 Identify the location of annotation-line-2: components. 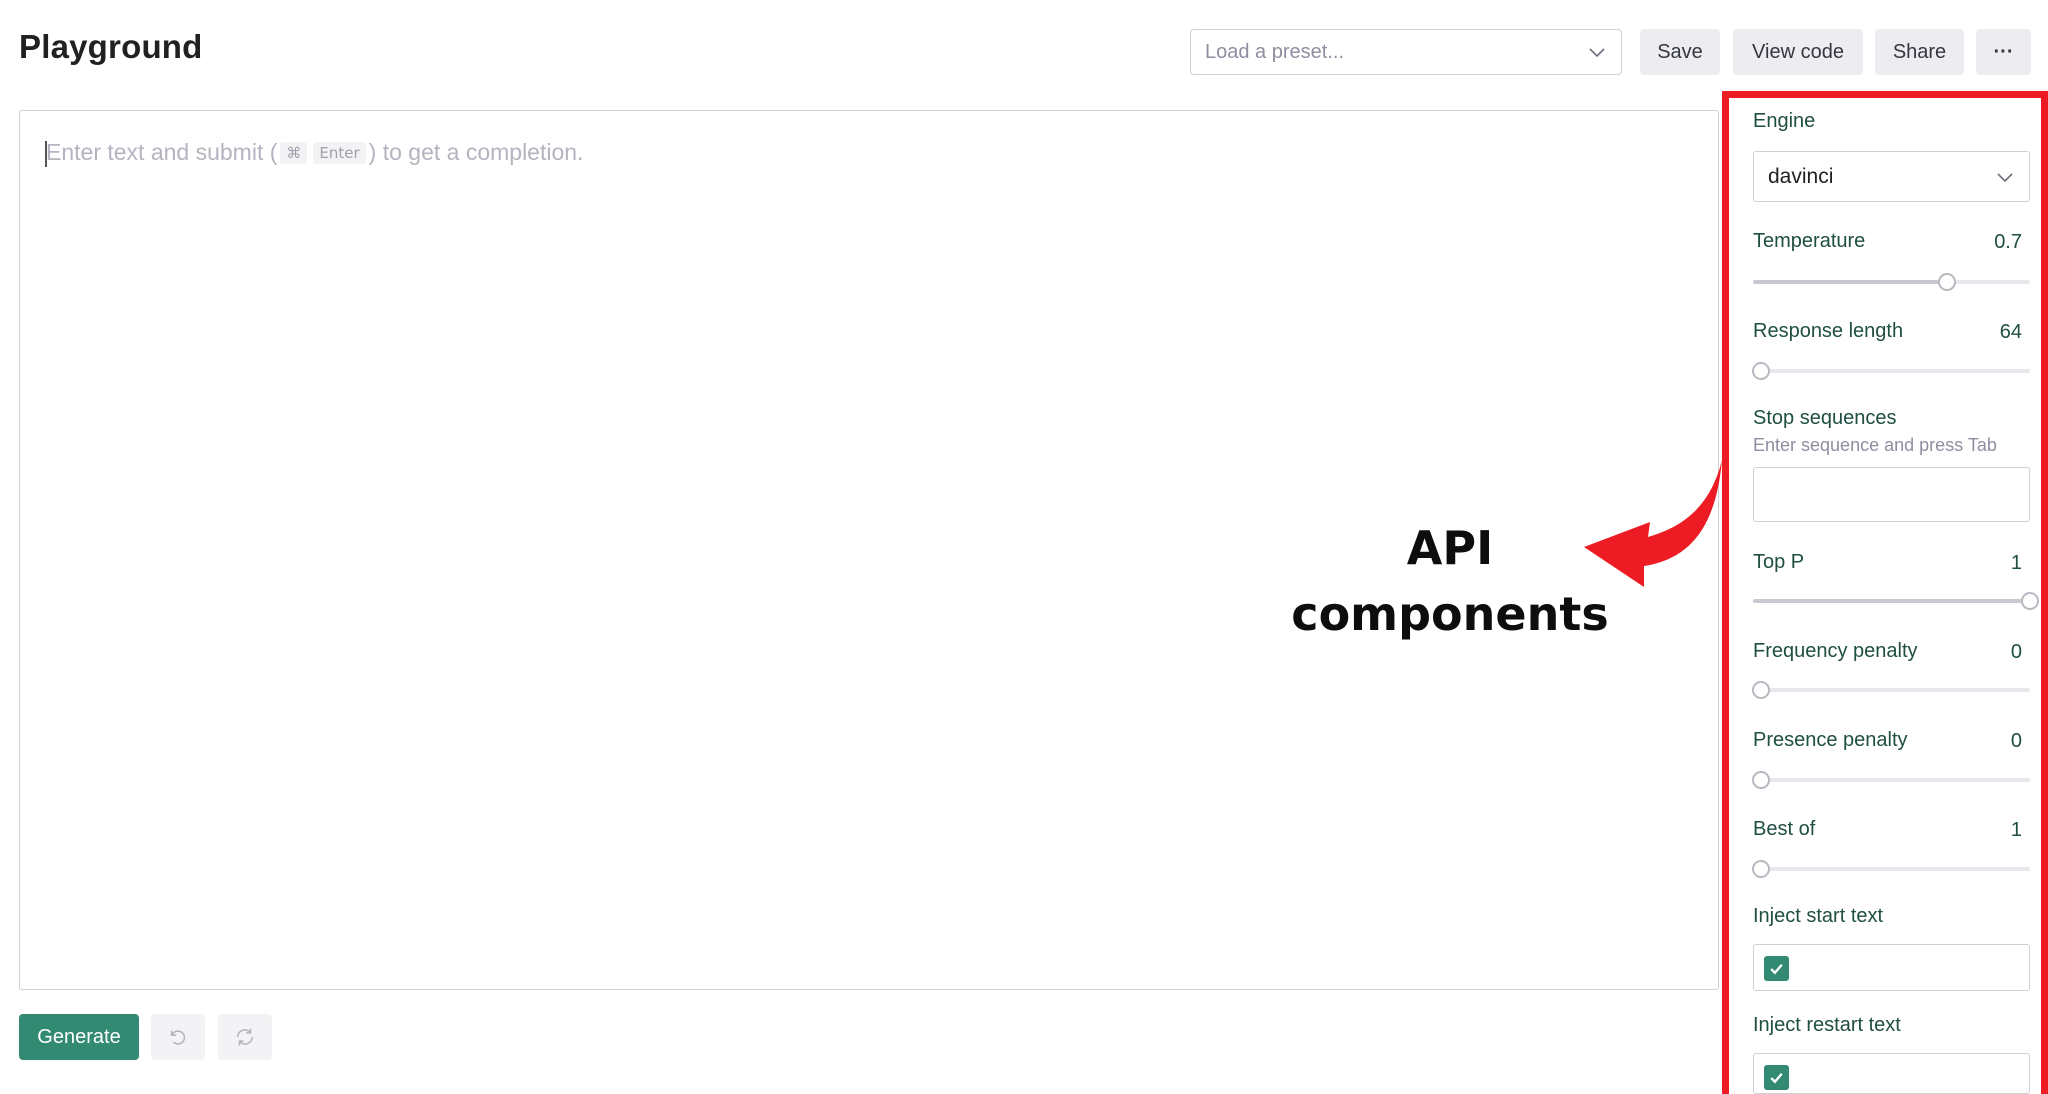
(1450, 614).